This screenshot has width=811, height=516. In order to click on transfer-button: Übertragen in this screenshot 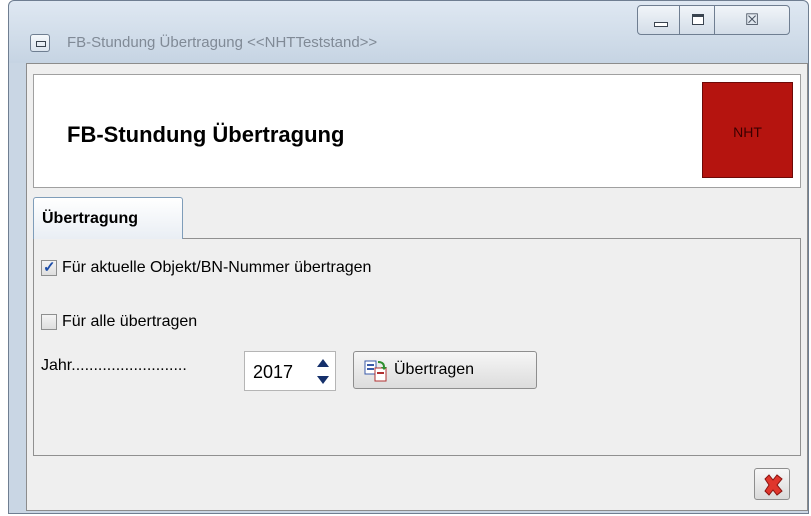, I will do `click(445, 370)`.